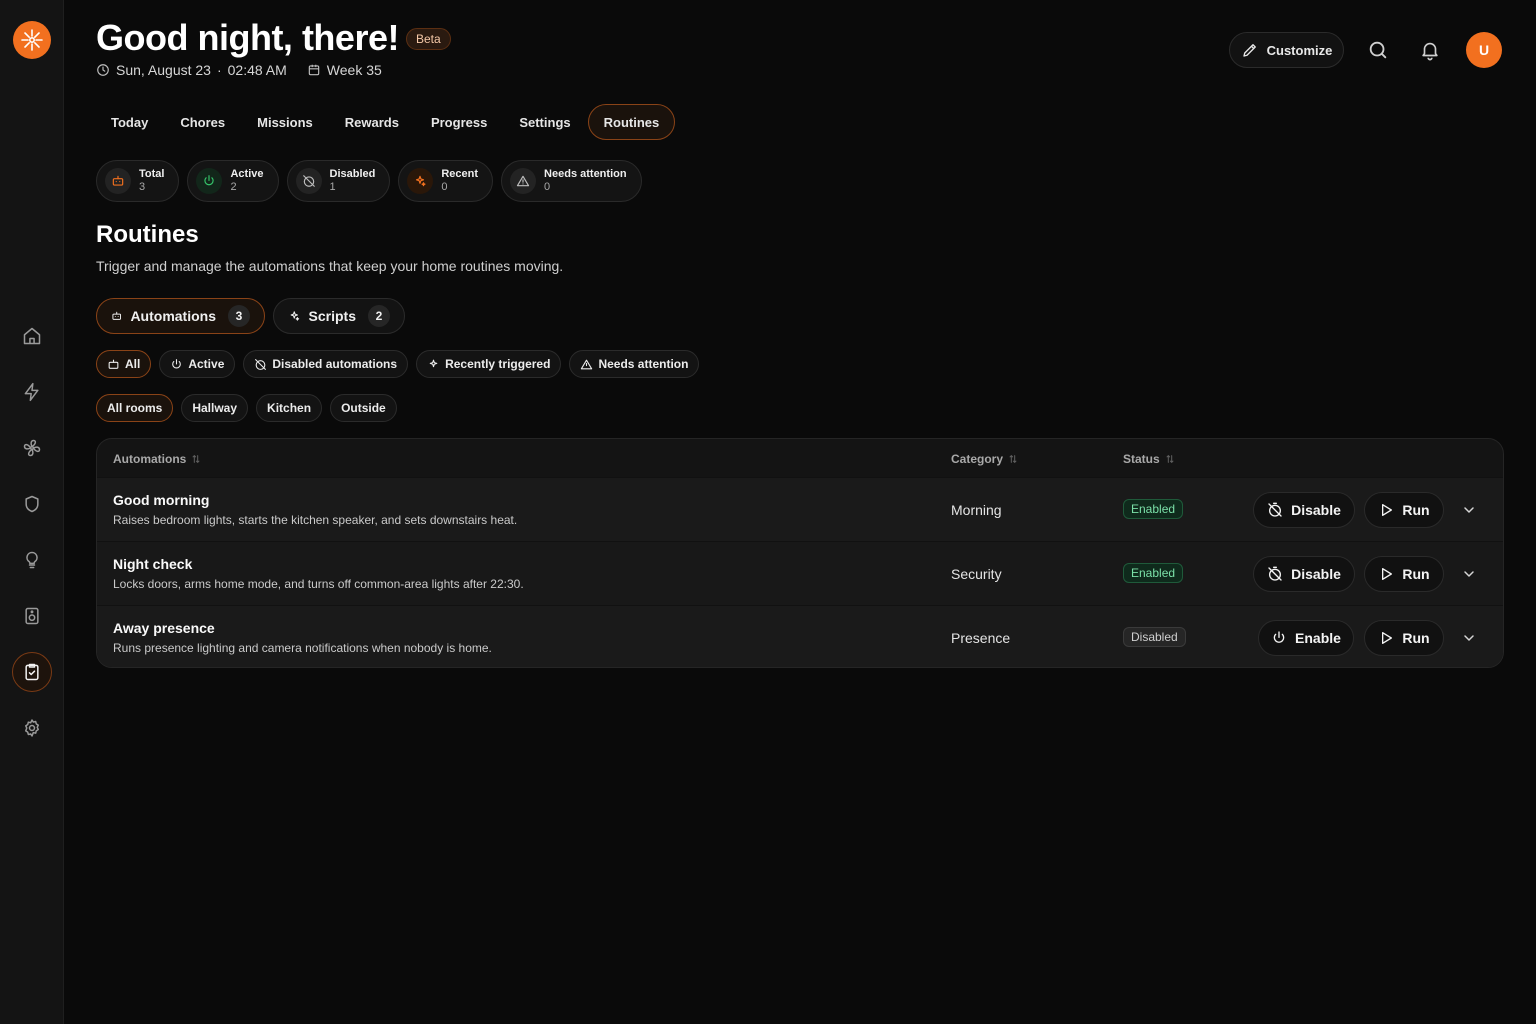 Image resolution: width=1536 pixels, height=1024 pixels. Describe the element at coordinates (129, 122) in the screenshot. I see `tab-today: Today` at that location.